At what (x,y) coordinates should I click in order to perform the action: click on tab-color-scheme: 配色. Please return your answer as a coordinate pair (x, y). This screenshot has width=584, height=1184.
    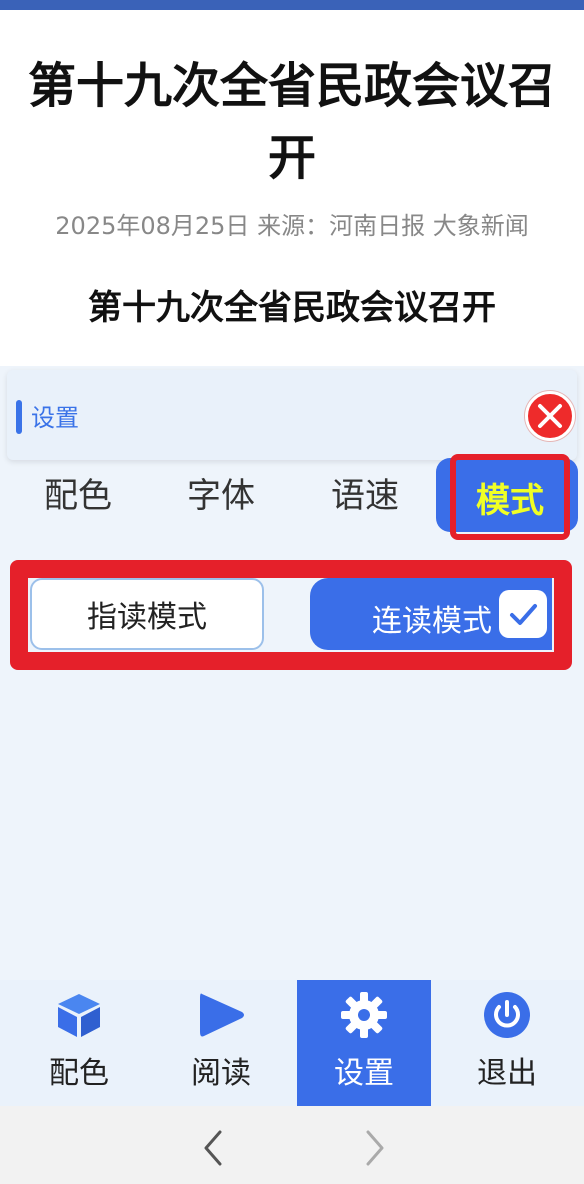
    Looking at the image, I should click on (78, 492).